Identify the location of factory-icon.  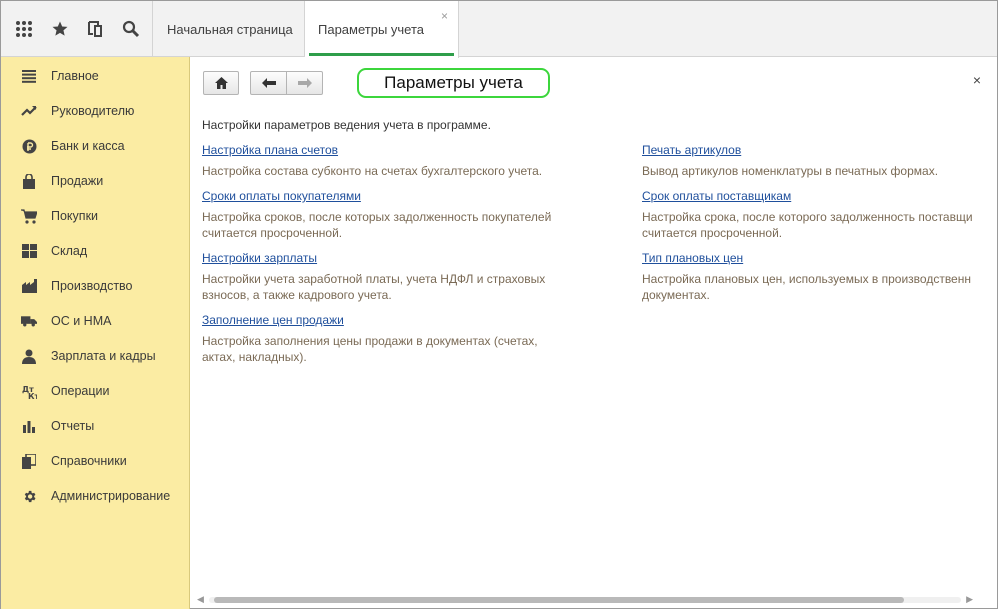
(29, 286).